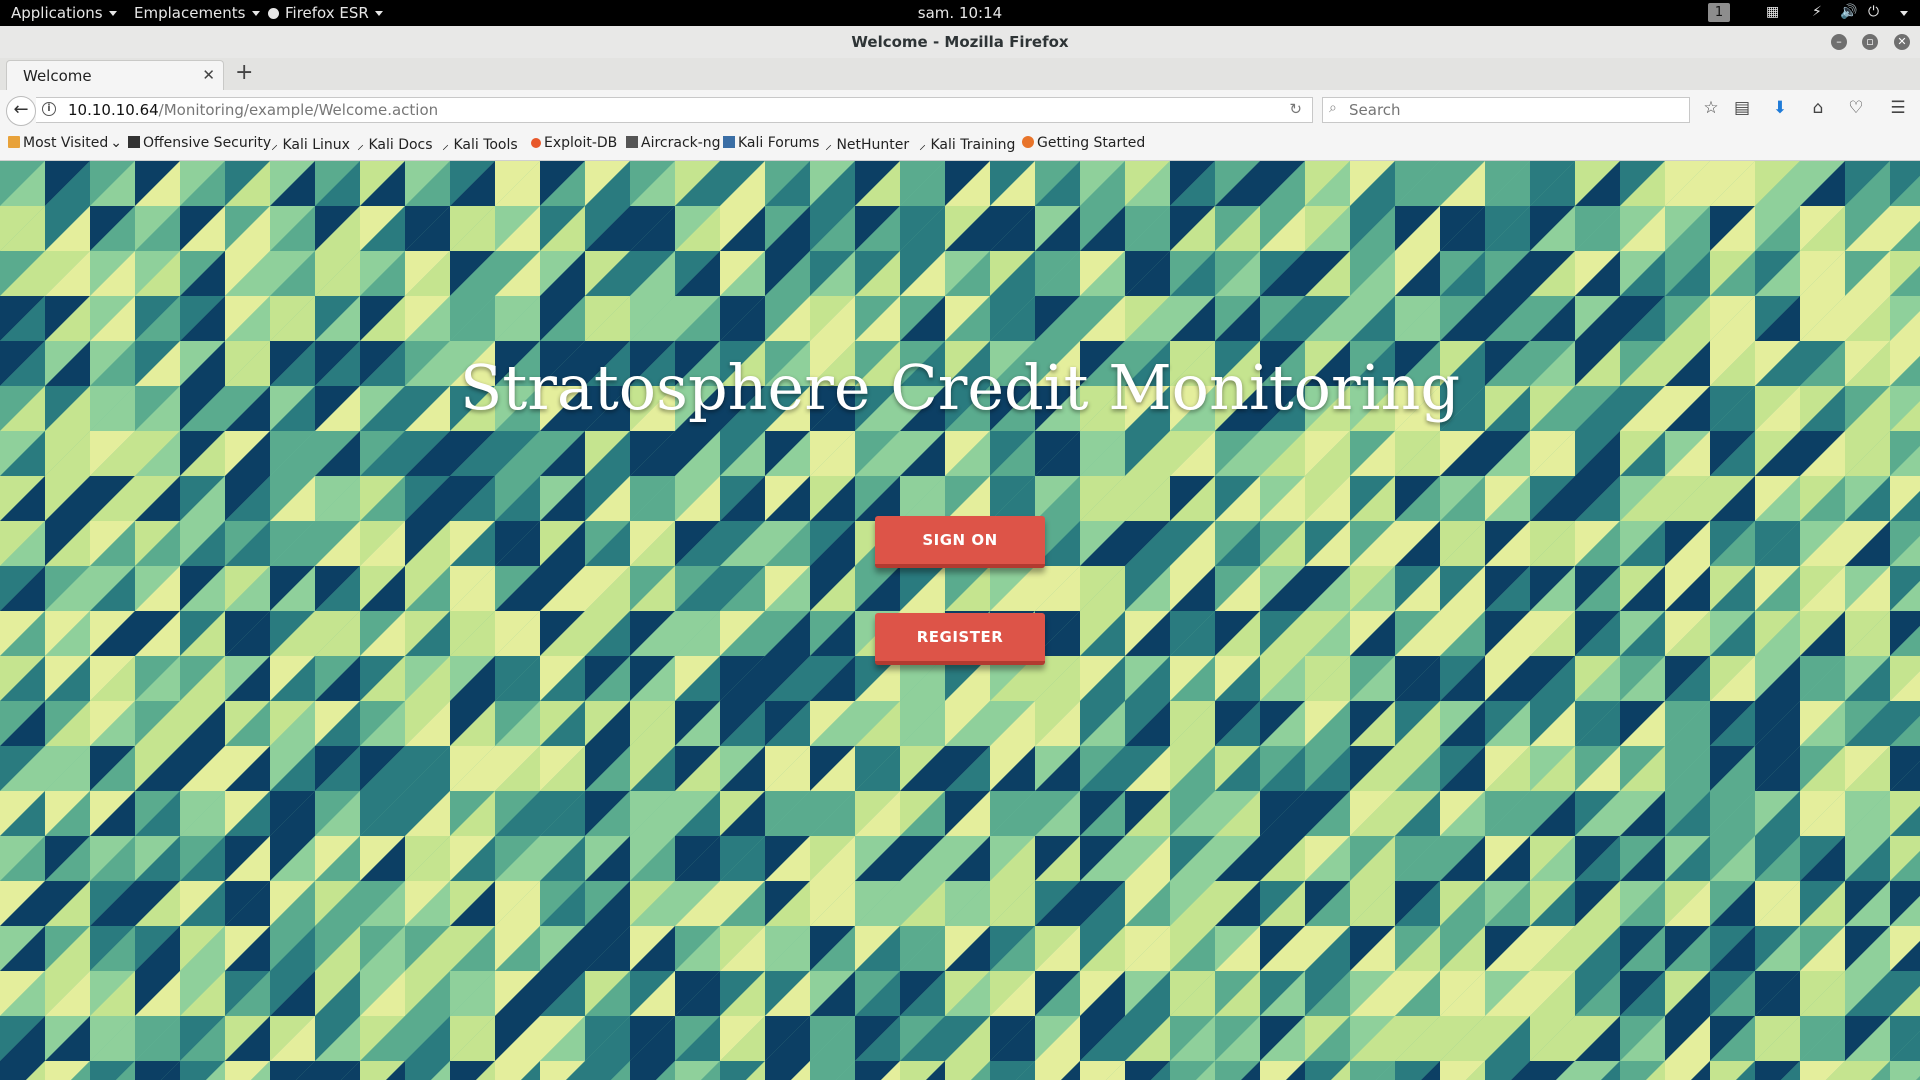 This screenshot has height=1080, width=1920. What do you see at coordinates (581, 143) in the screenshot?
I see `bookmark-label: Exploit-DB` at bounding box center [581, 143].